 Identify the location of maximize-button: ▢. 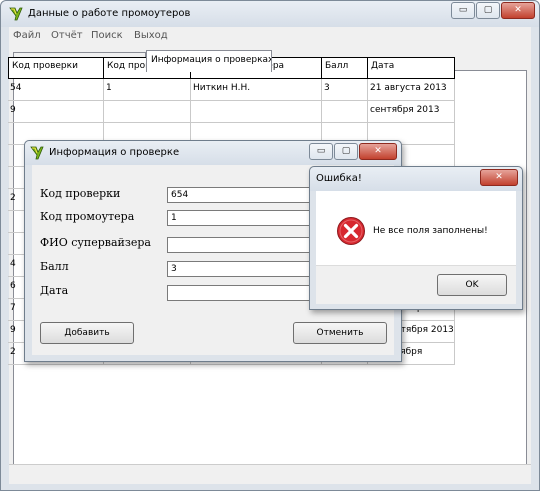
(488, 10).